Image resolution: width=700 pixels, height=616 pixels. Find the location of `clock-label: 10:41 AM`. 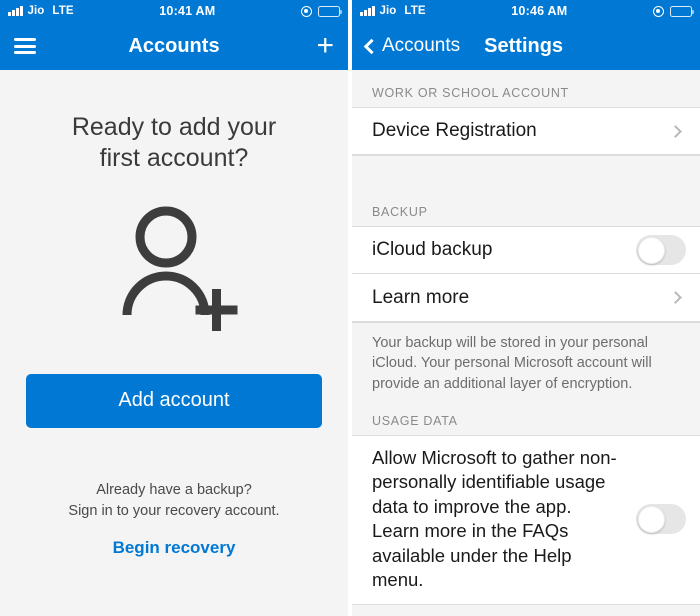

clock-label: 10:41 AM is located at coordinates (187, 11).